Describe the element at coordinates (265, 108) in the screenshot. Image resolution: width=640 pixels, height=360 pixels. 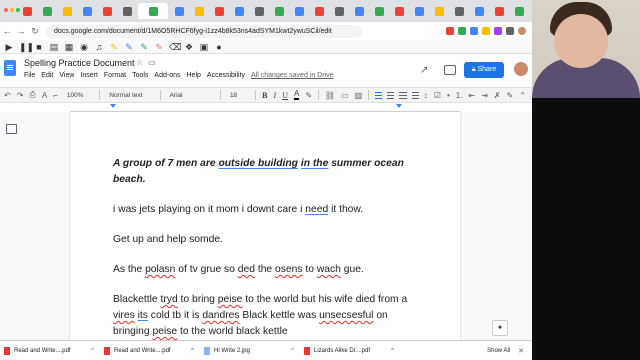
I see `ruler` at that location.